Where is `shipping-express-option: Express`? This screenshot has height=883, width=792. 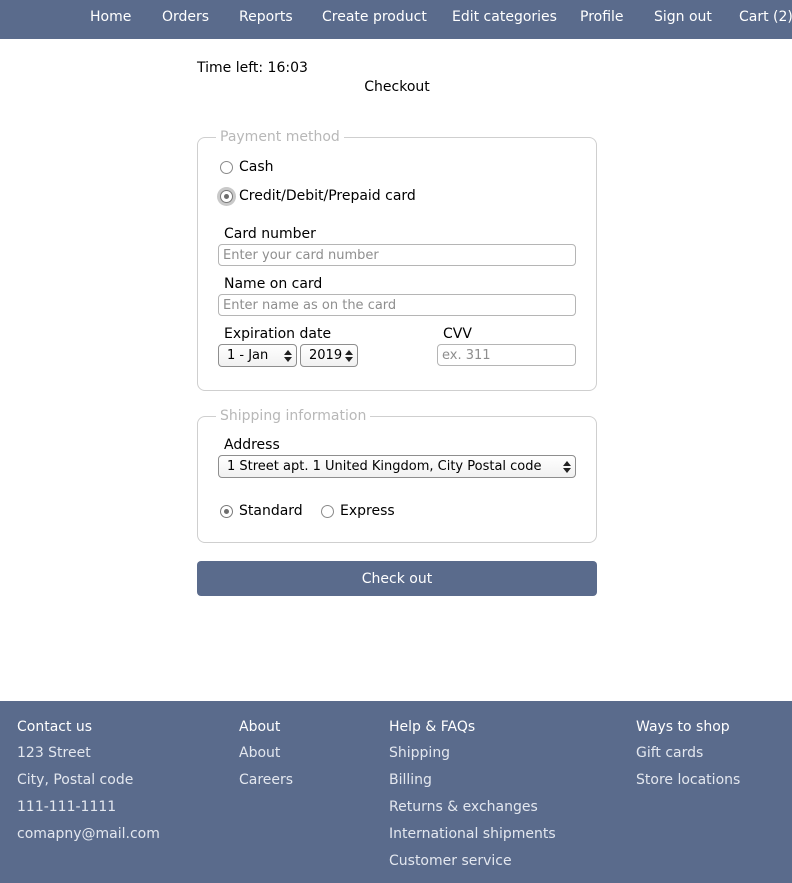 shipping-express-option: Express is located at coordinates (358, 511).